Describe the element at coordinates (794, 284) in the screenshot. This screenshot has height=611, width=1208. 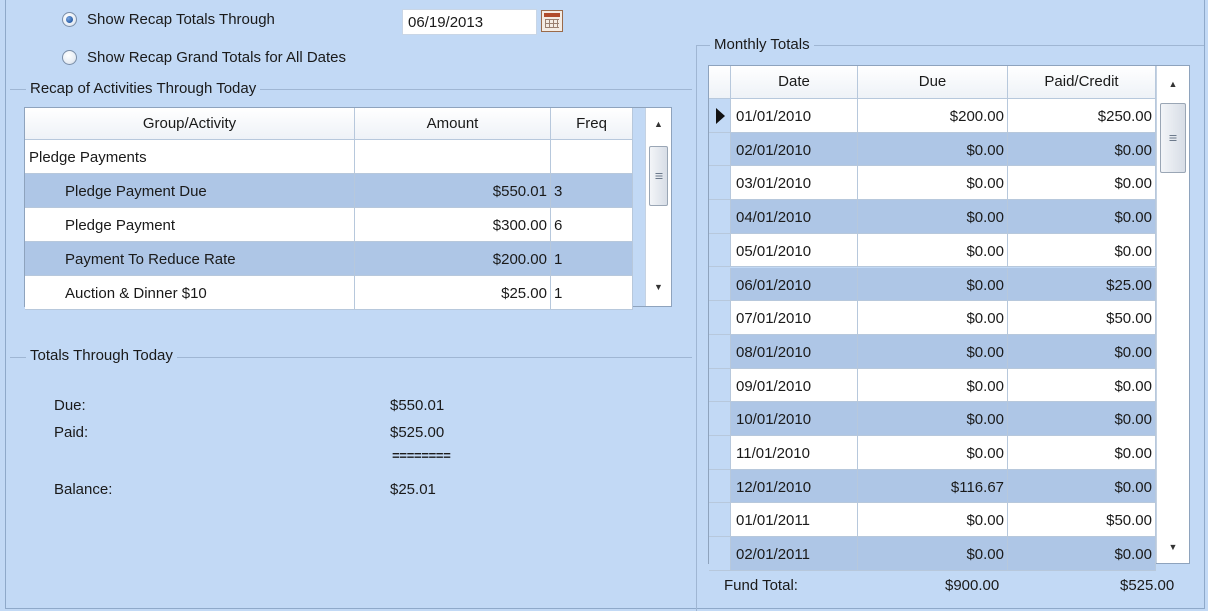
I see `monthly-cell-date: 06/01/2010` at that location.